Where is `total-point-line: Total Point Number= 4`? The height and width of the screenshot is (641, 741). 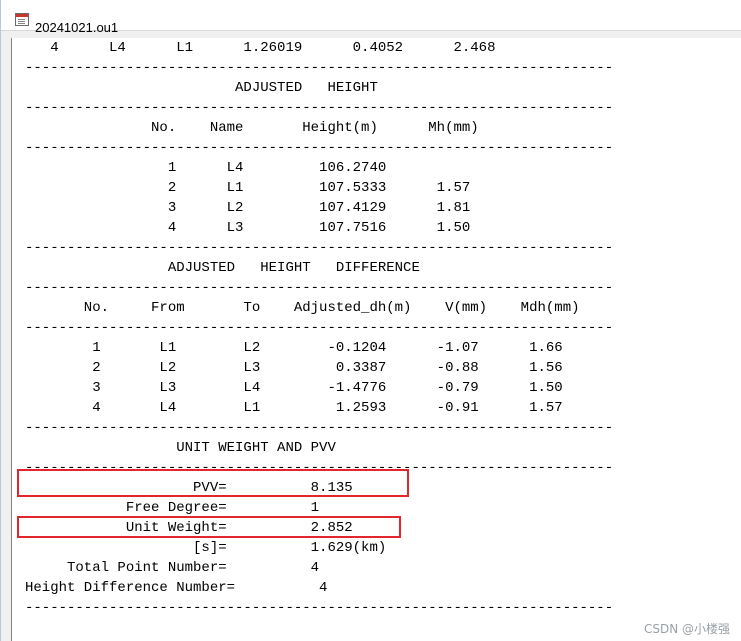
total-point-line: Total Point Number= 4 is located at coordinates (172, 568).